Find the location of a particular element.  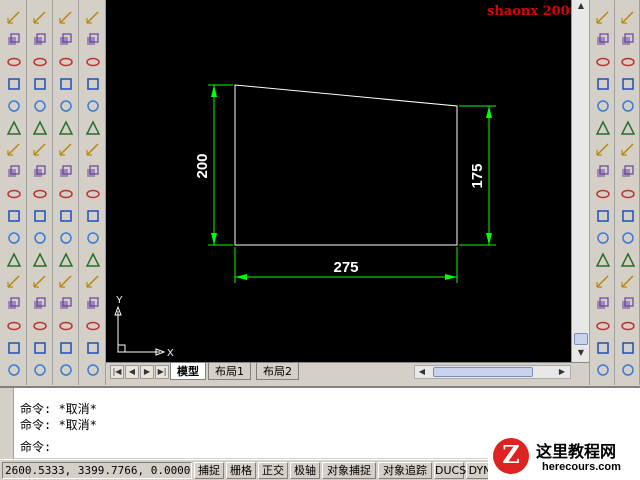

ucs-named-icon is located at coordinates (14, 40).